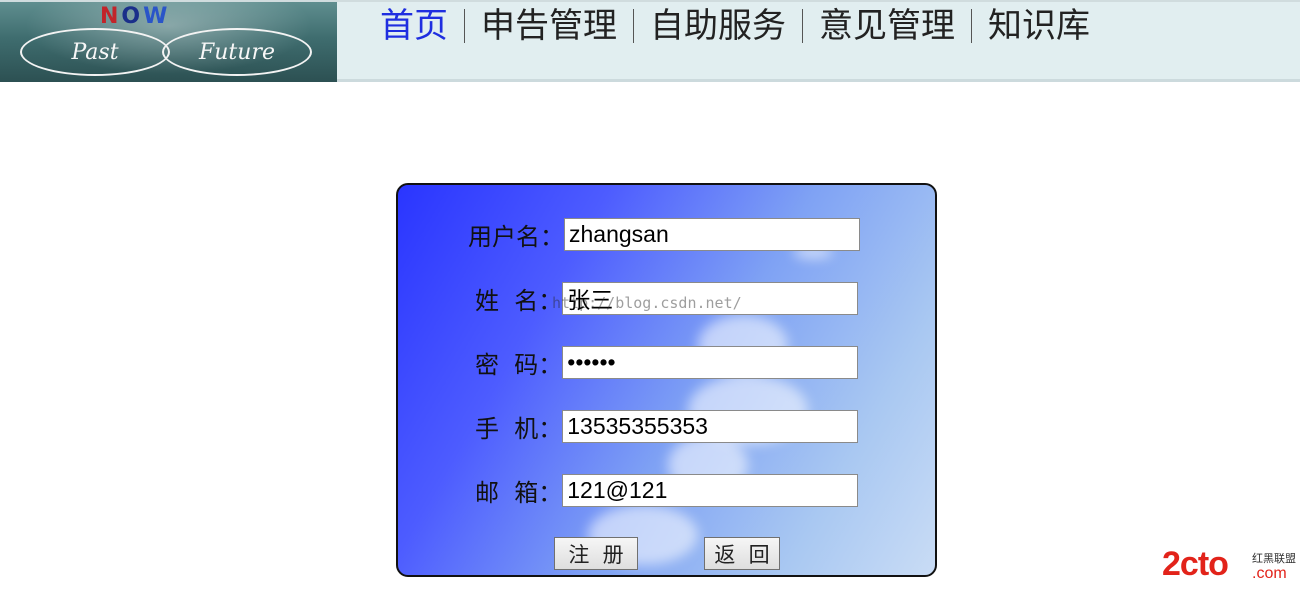 Image resolution: width=1300 pixels, height=589 pixels. I want to click on register-button: 注 册, so click(596, 553).